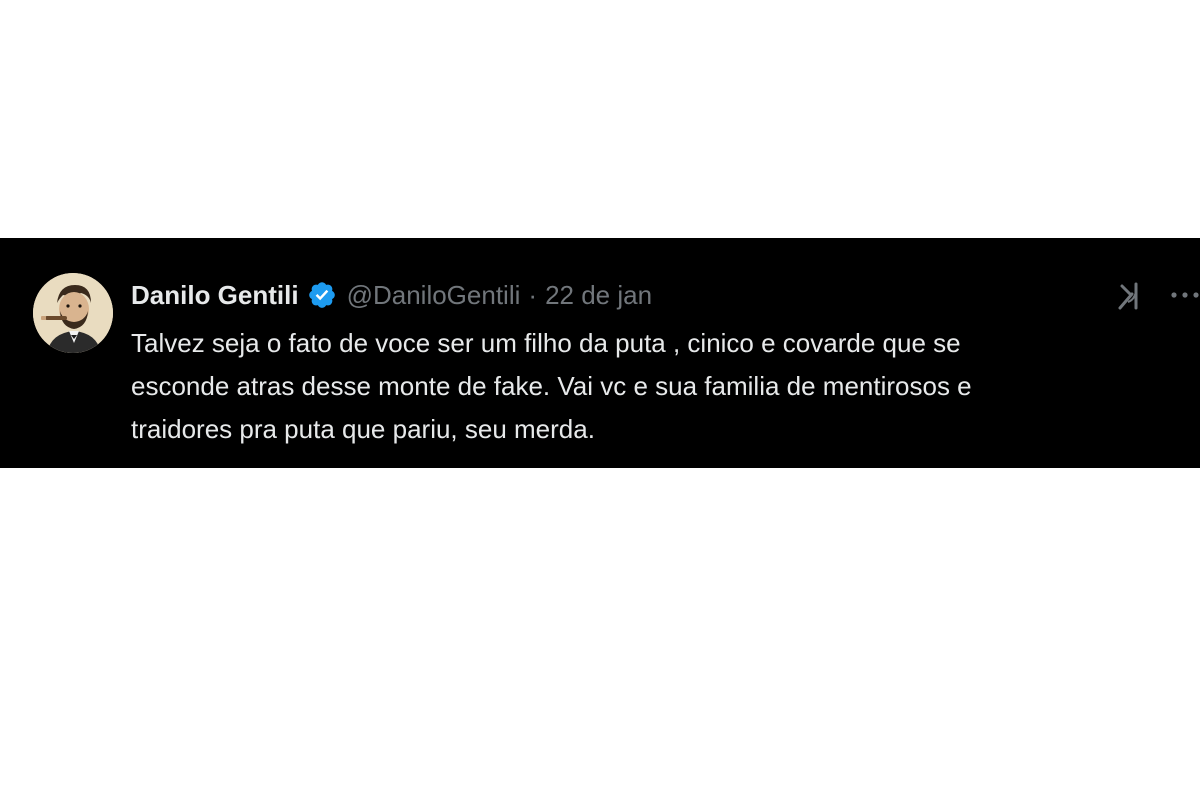 The height and width of the screenshot is (800, 1200). I want to click on tweet-date: 22 de jan, so click(598, 295).